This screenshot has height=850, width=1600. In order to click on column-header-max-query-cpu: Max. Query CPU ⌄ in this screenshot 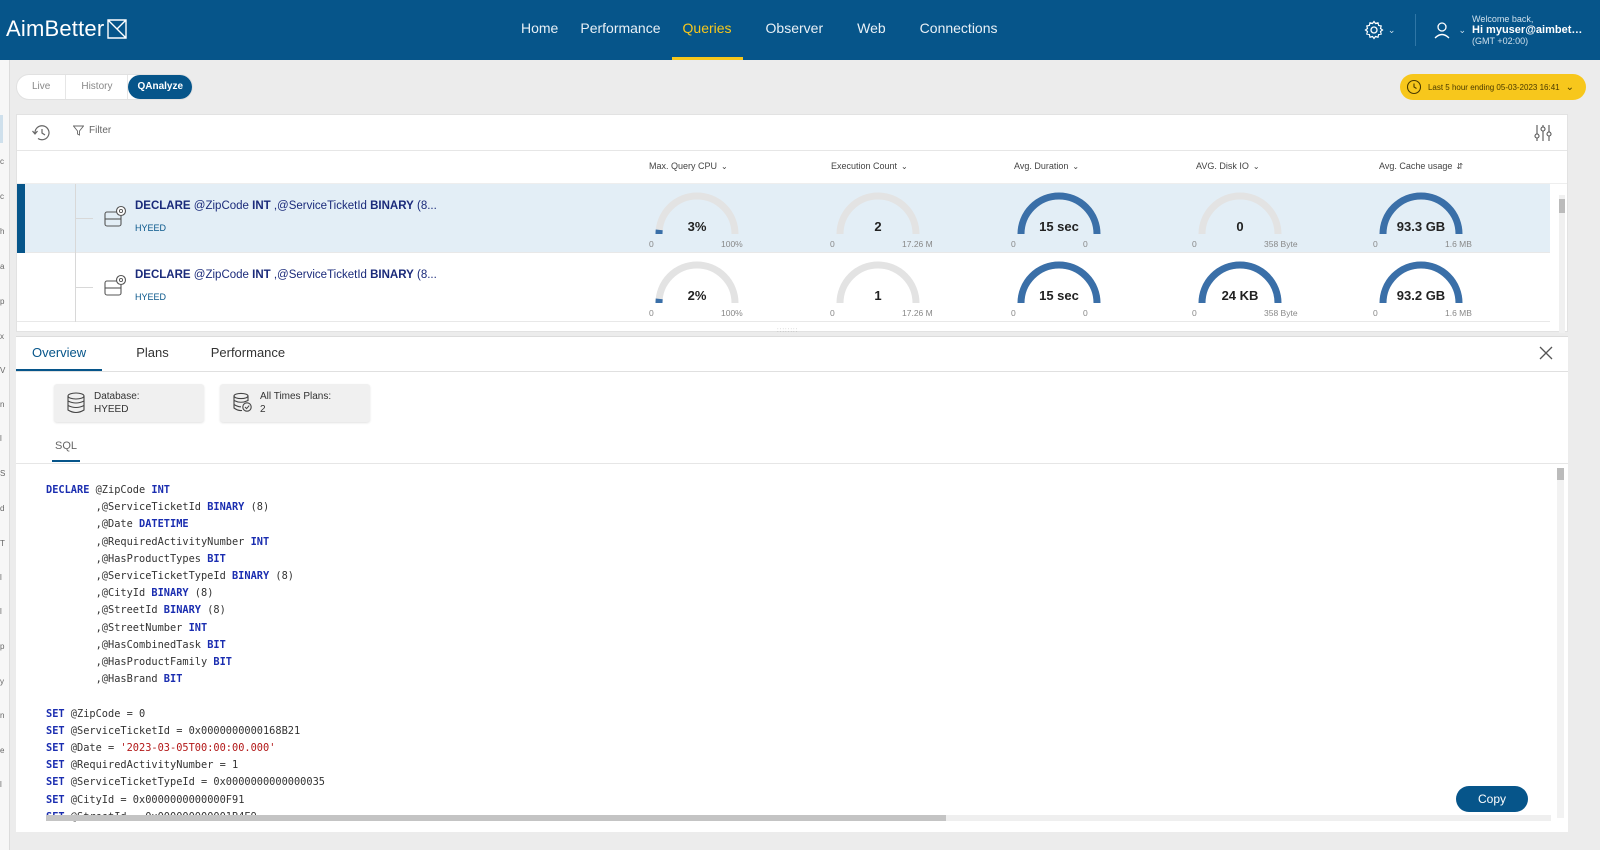, I will do `click(688, 166)`.